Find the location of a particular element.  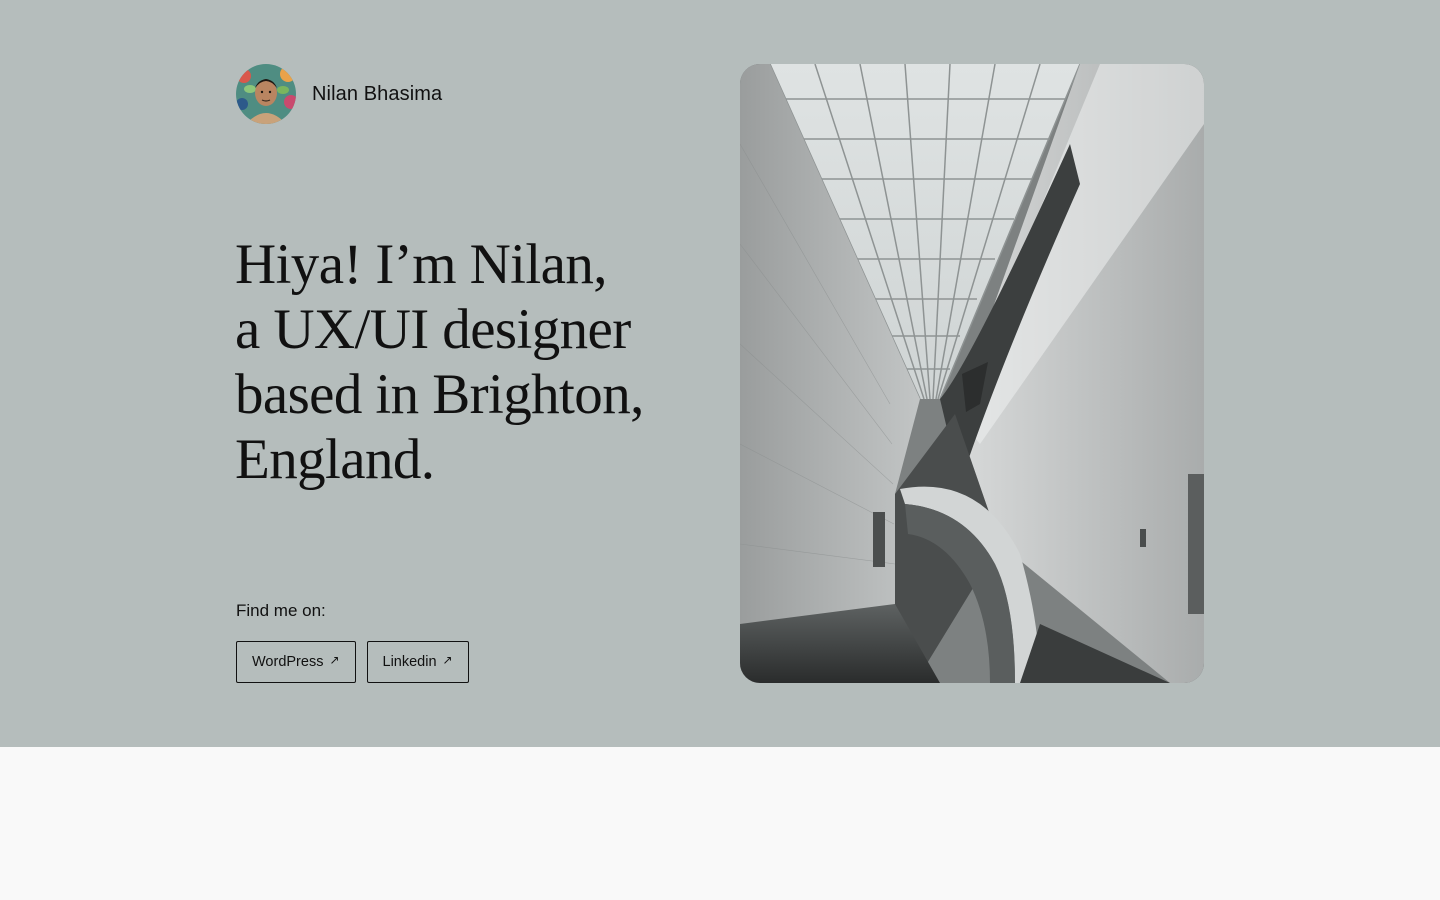

social-links: WordPress ↗ Linkedin ↗ is located at coordinates (352, 662).